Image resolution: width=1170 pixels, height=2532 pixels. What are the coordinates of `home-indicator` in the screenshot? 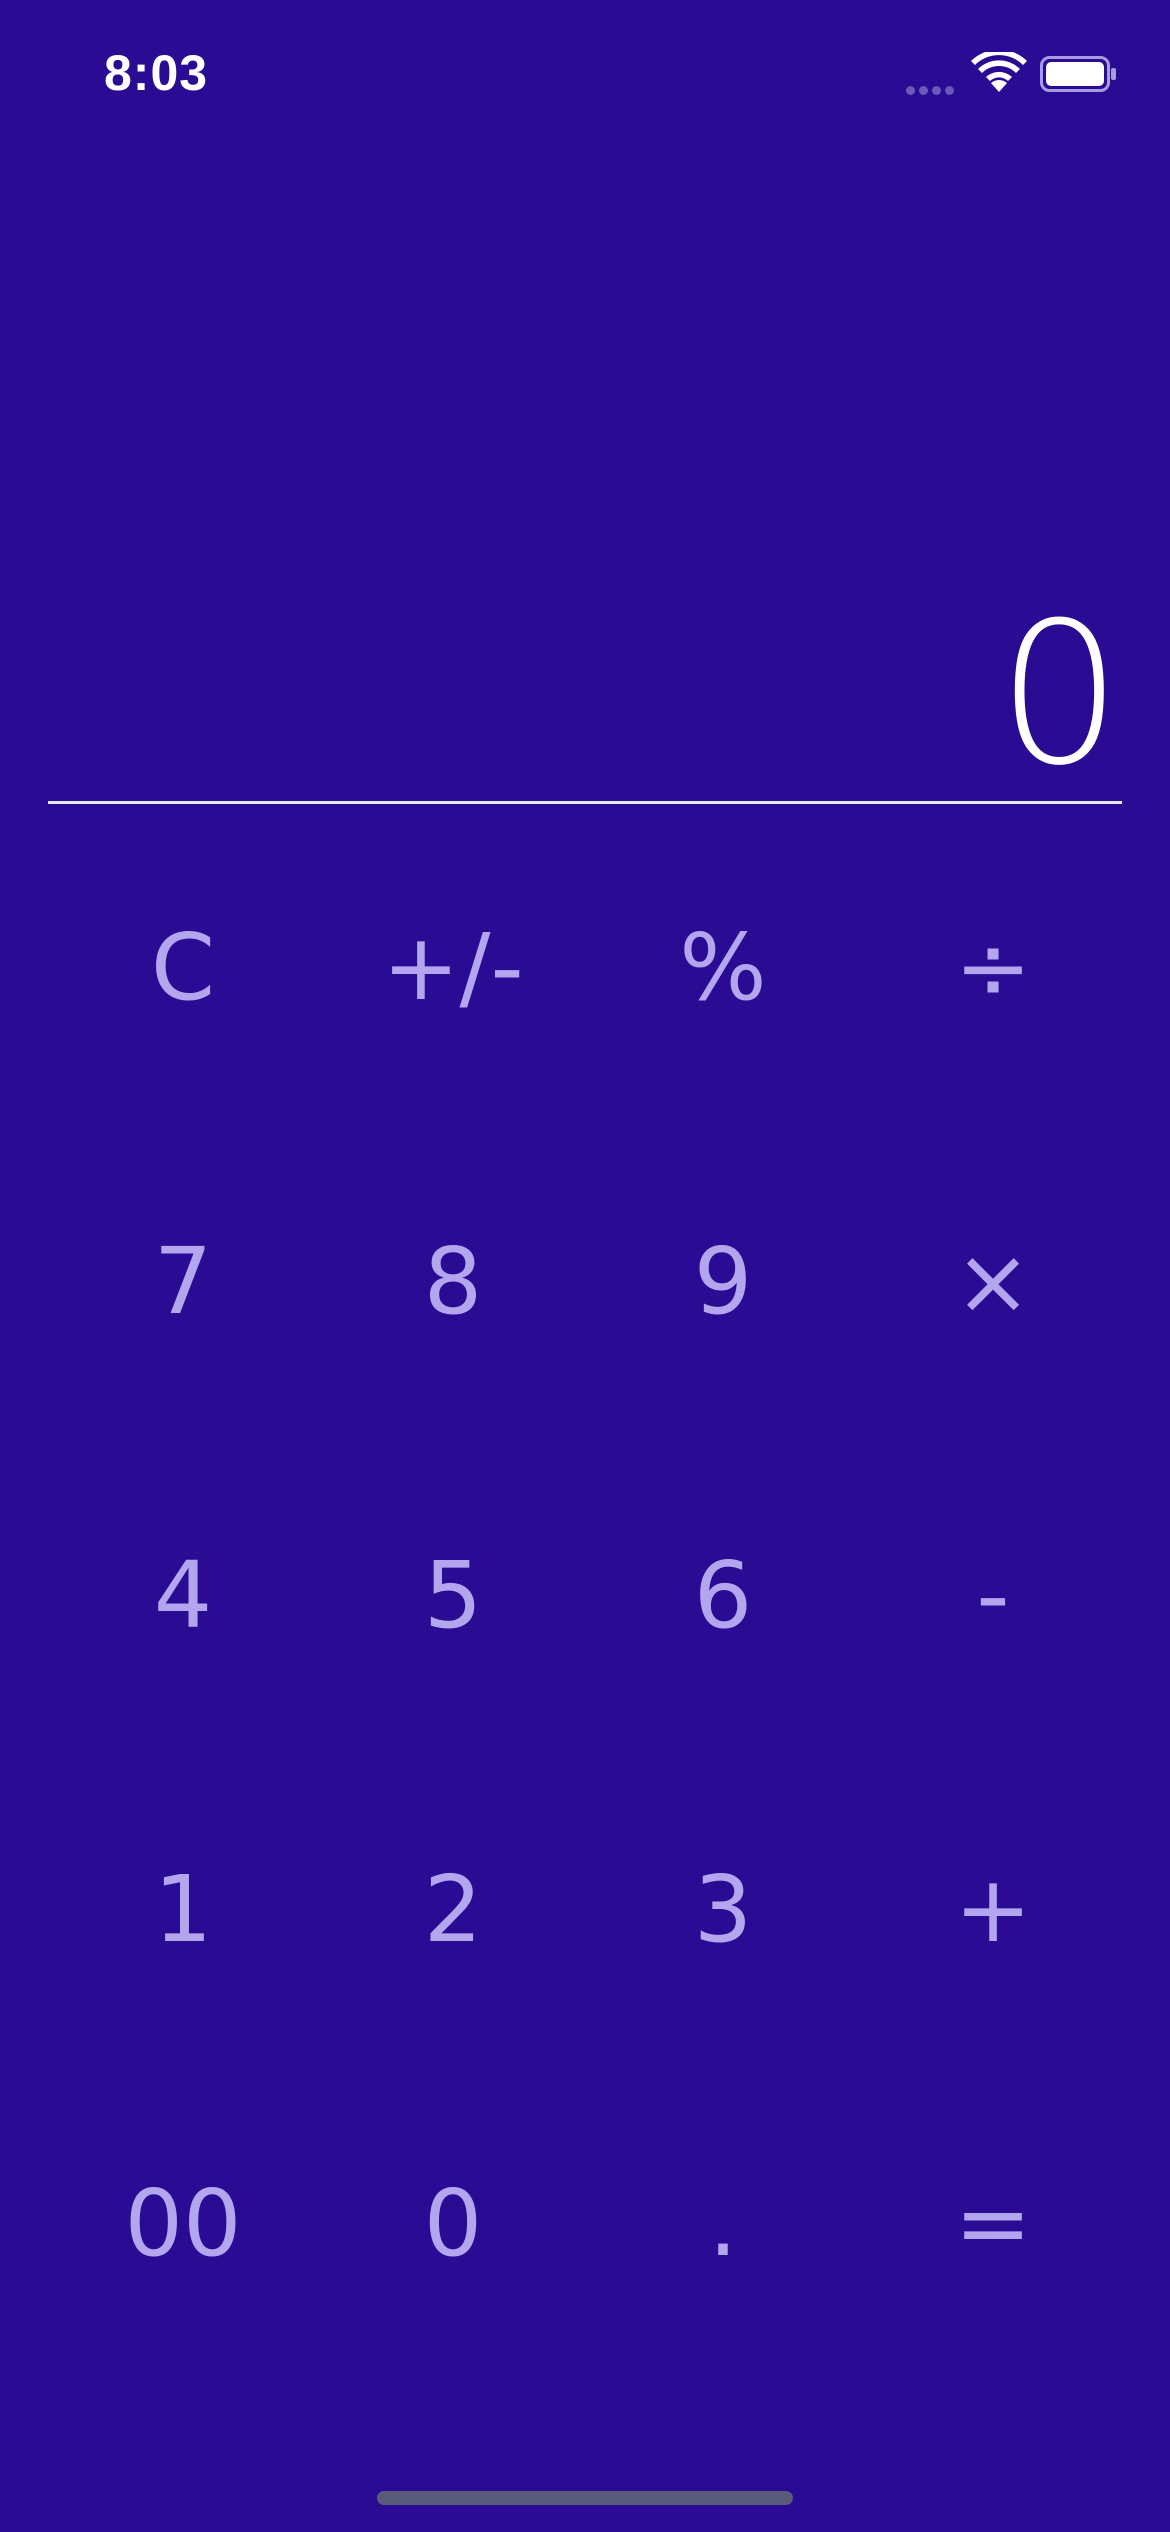 It's located at (585, 2498).